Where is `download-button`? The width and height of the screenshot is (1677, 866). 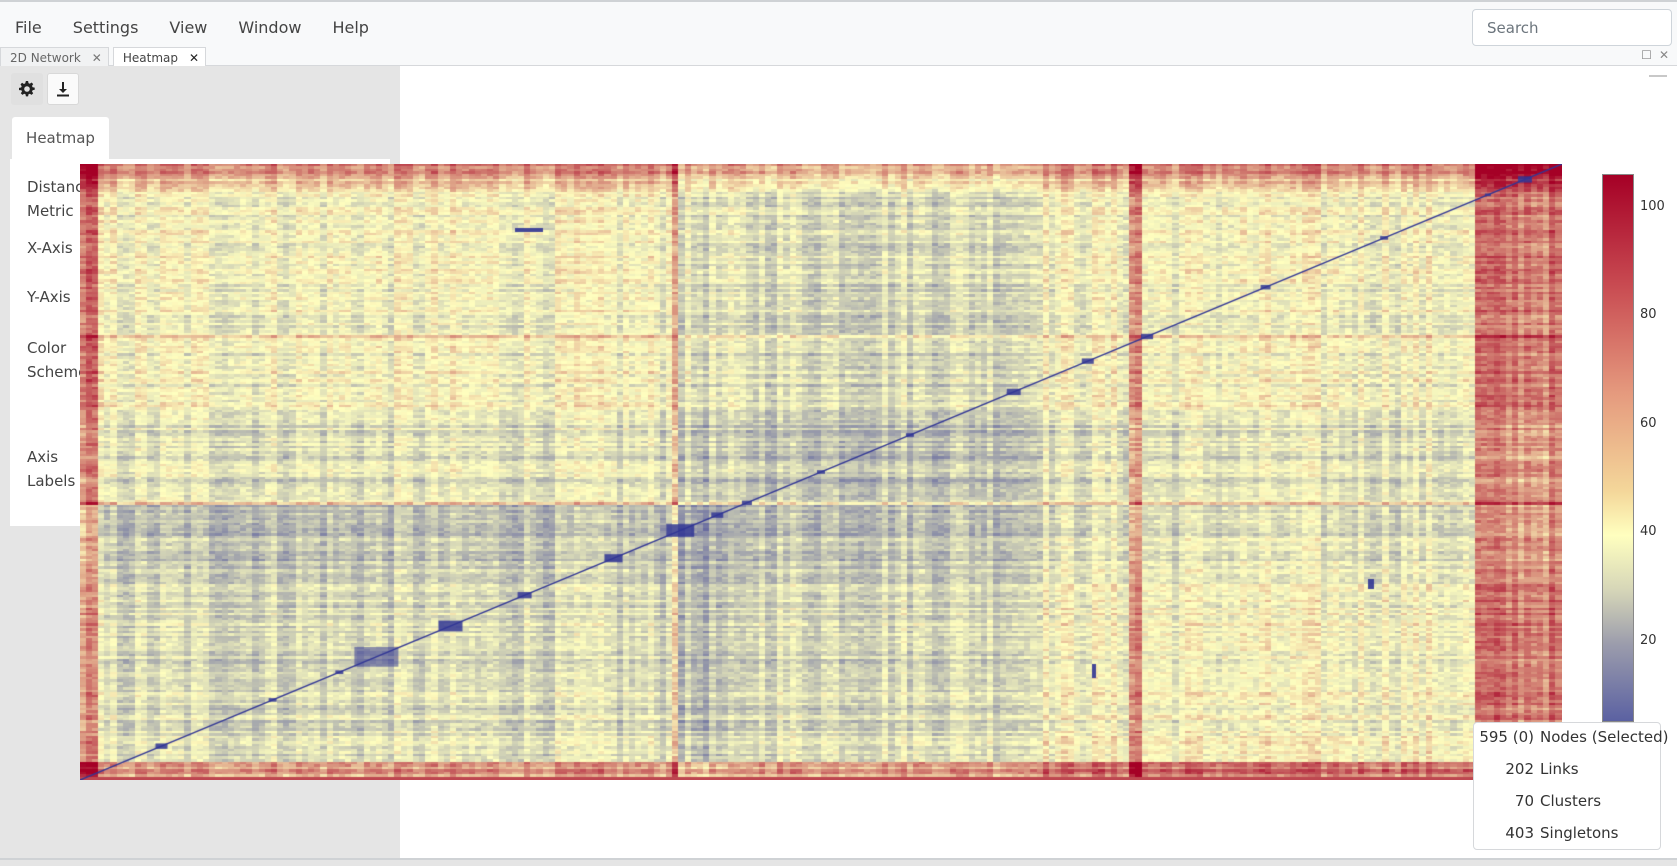 download-button is located at coordinates (63, 89).